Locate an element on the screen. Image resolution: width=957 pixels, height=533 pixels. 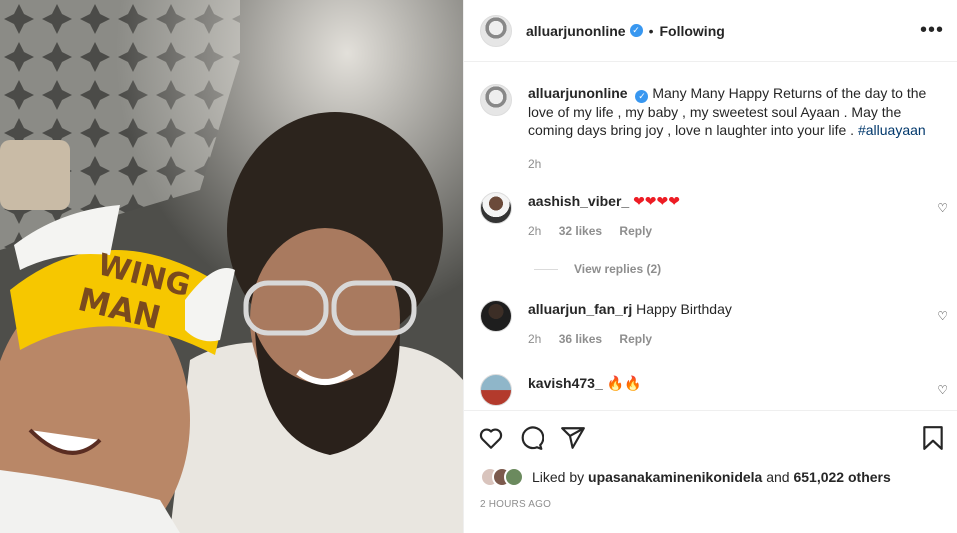
caption-username: alluarjunonline is located at coordinates (578, 93).